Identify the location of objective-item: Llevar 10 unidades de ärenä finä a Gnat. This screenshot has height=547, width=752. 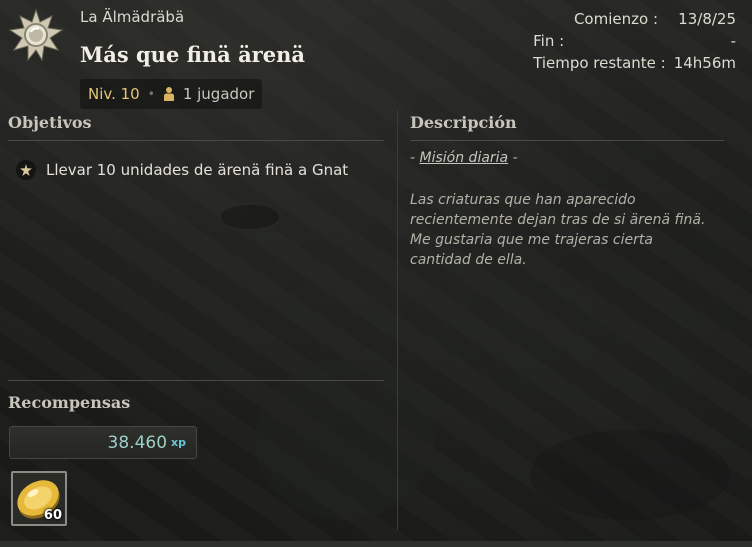
(182, 170).